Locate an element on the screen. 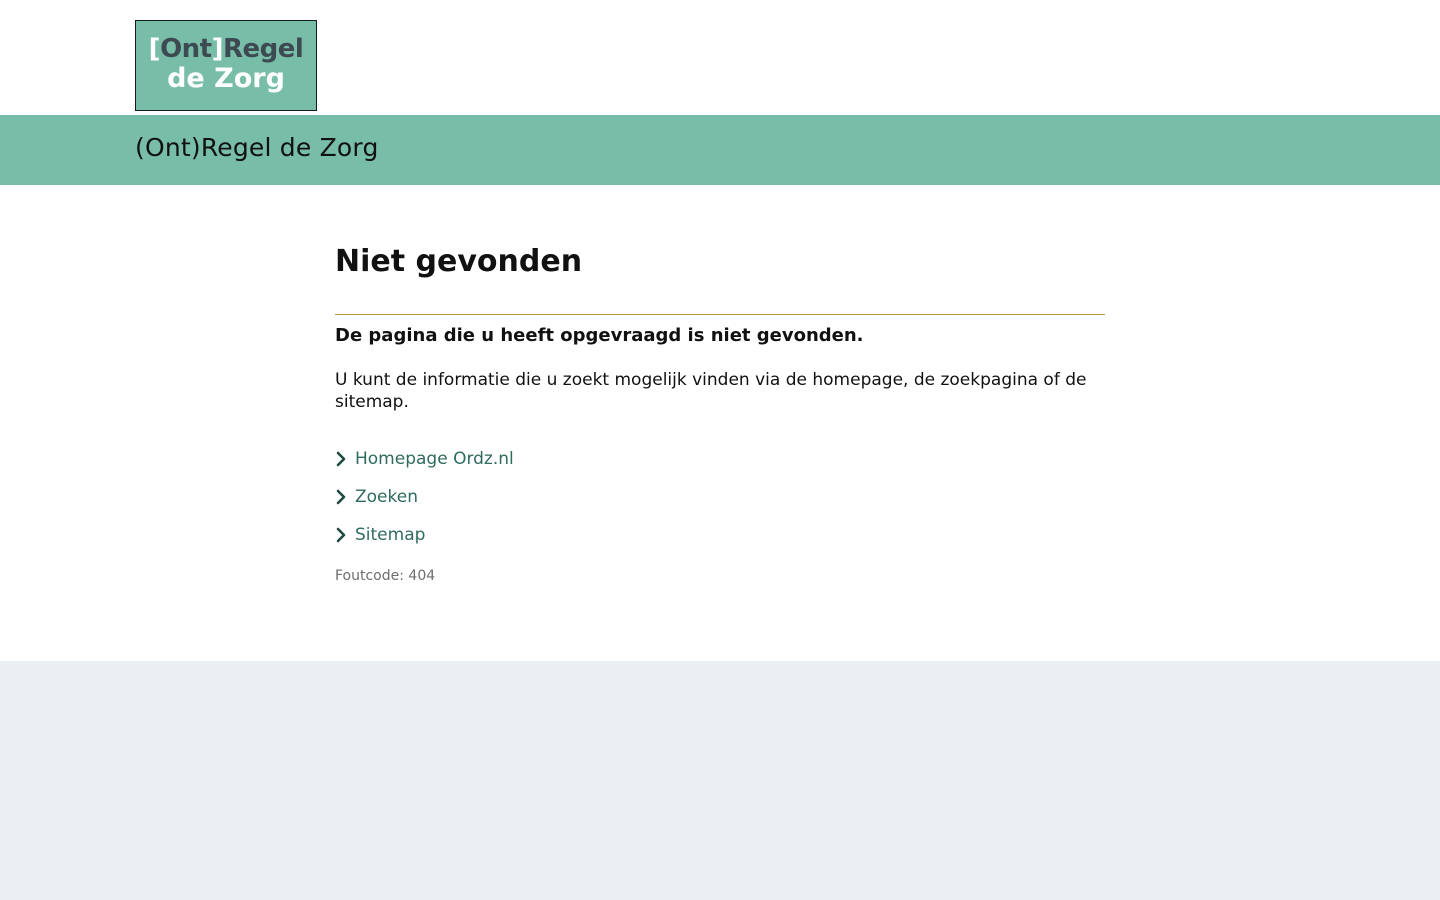 The image size is (1440, 900). logo-line-1: [Ont]Regel is located at coordinates (226, 49).